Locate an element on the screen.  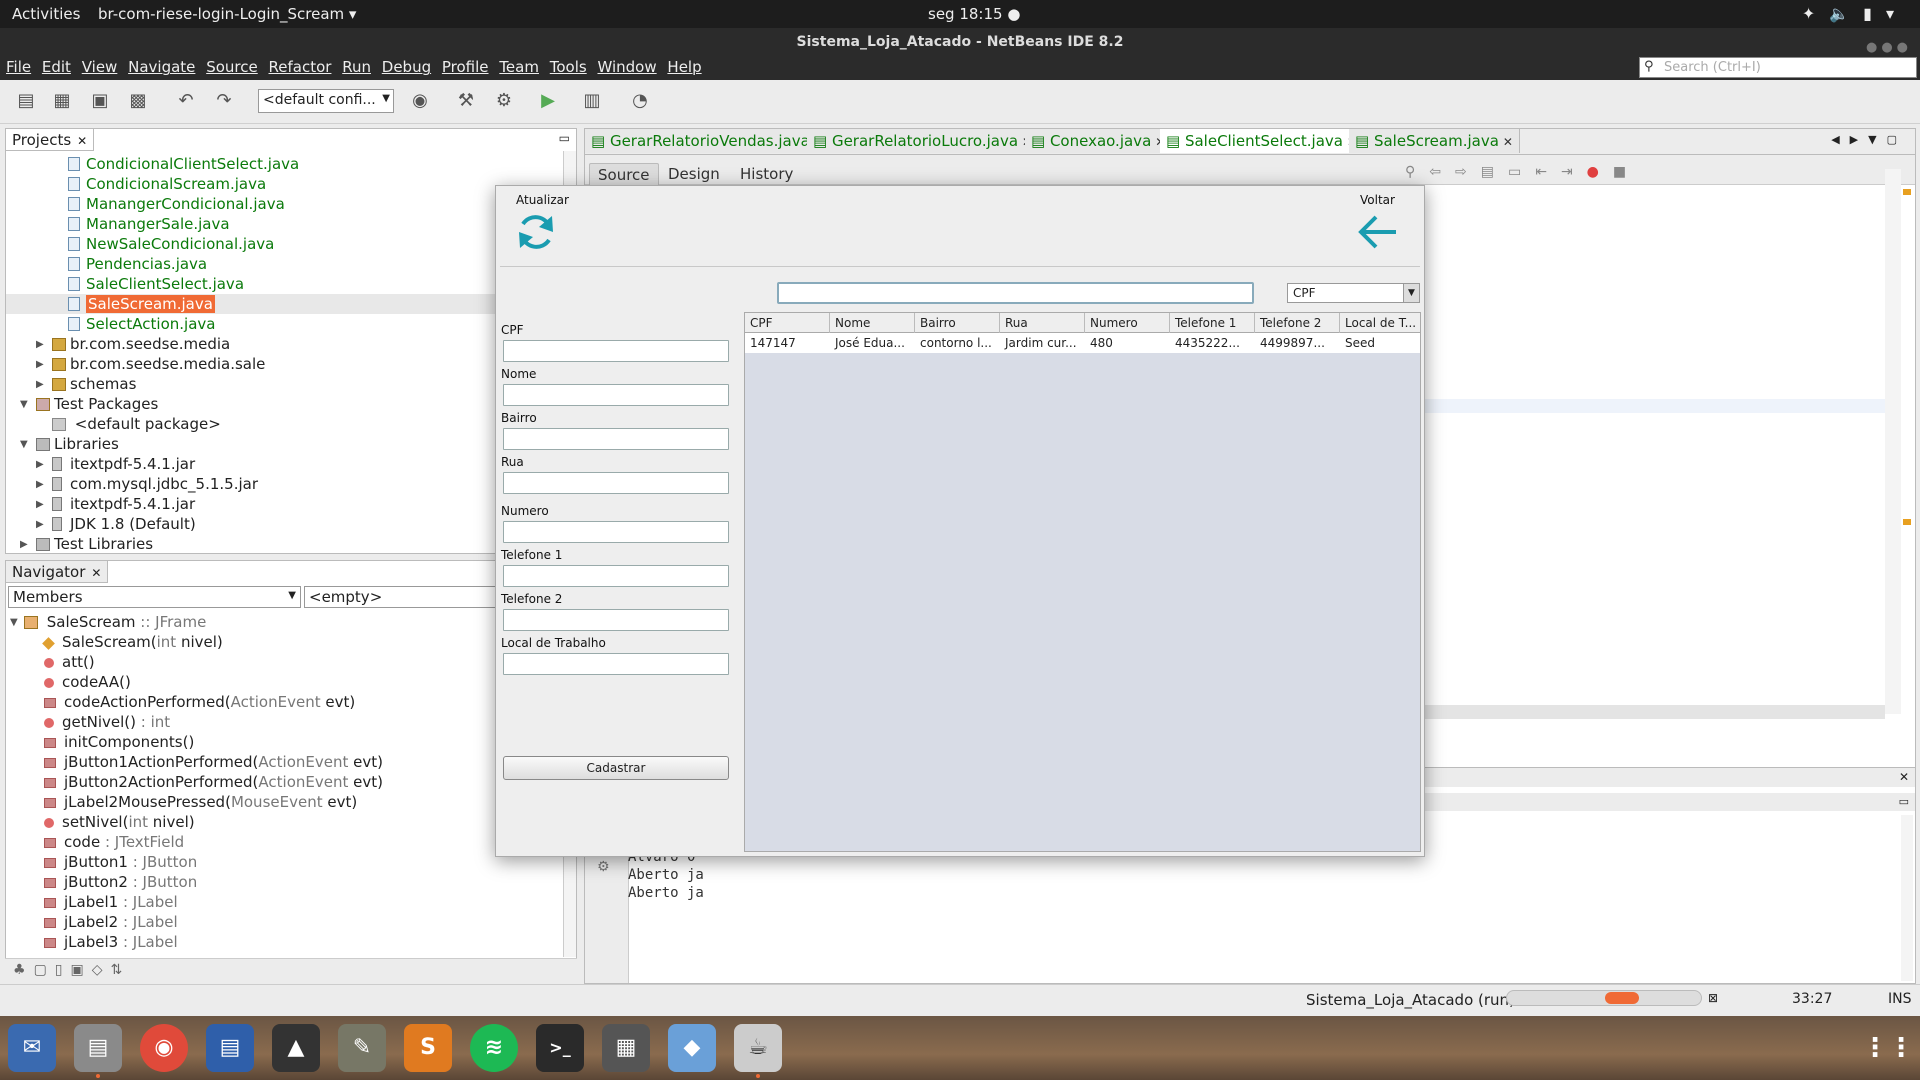
tree-file-selected: SaleScream.java is located at coordinates (141, 304).